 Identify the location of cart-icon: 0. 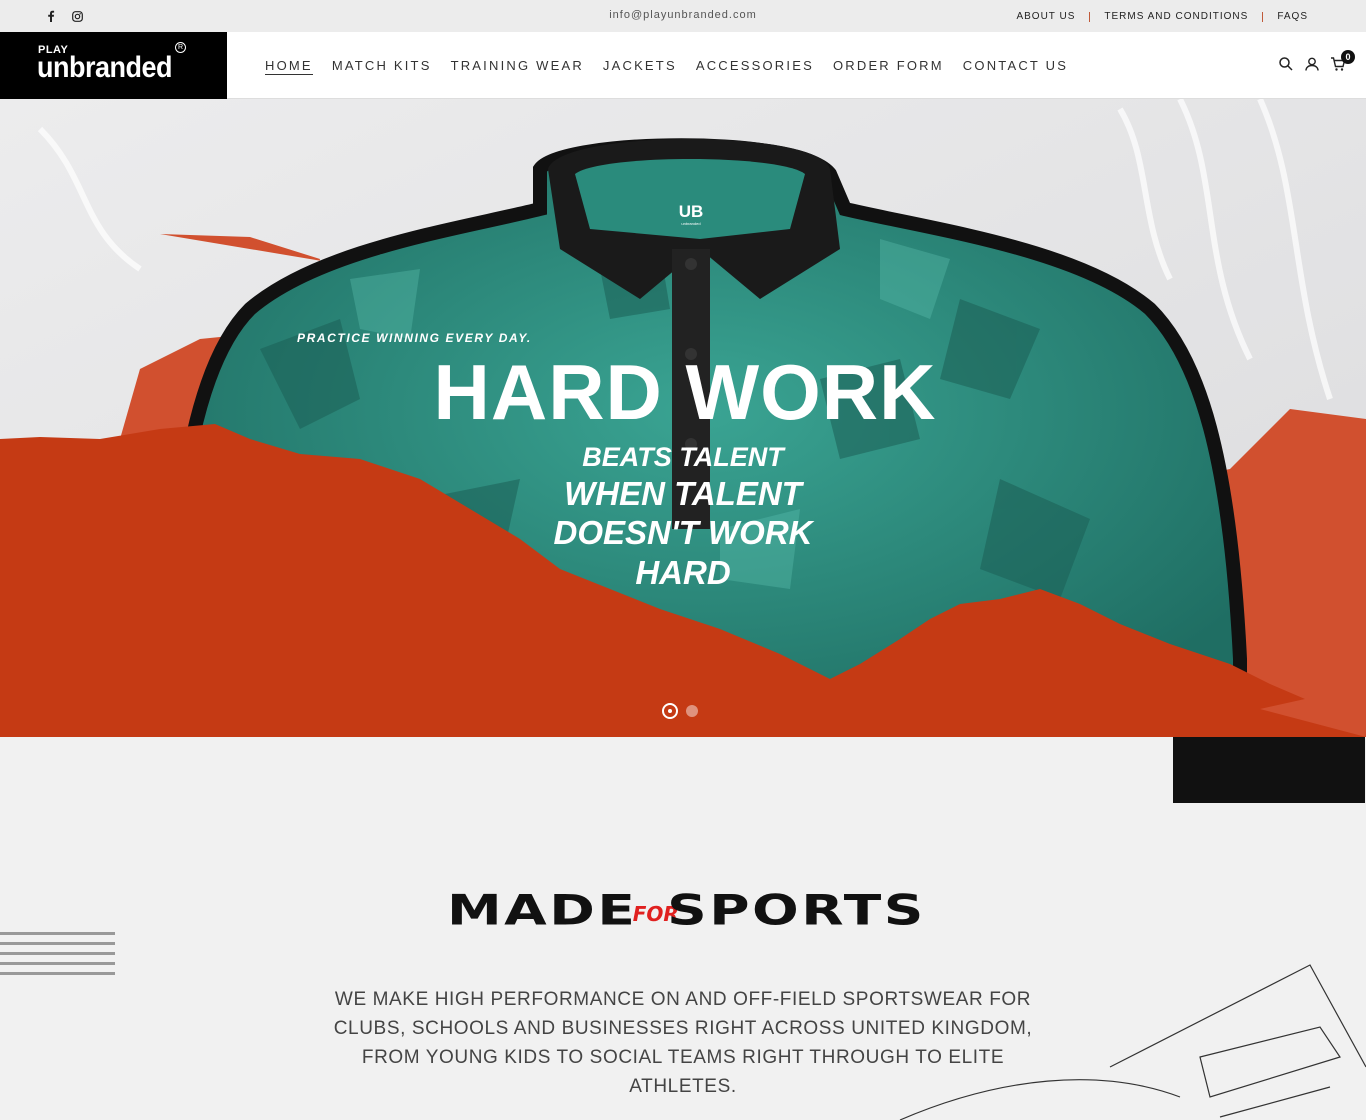
(1342, 61).